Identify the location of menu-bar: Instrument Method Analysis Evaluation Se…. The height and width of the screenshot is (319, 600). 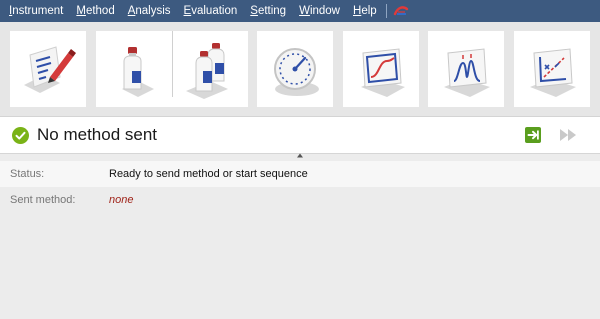
(300, 11).